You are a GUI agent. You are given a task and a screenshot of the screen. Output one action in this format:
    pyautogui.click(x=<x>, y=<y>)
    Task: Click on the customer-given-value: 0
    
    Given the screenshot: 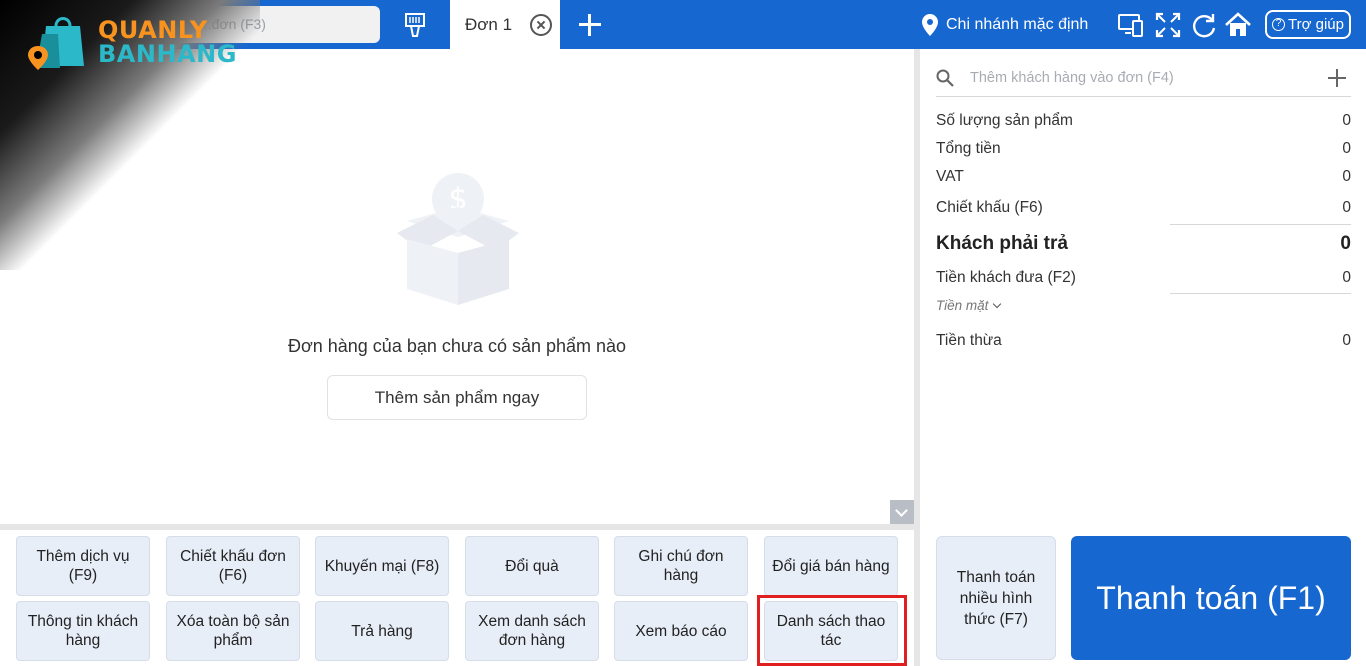 What is the action you would take?
    pyautogui.click(x=1346, y=278)
    